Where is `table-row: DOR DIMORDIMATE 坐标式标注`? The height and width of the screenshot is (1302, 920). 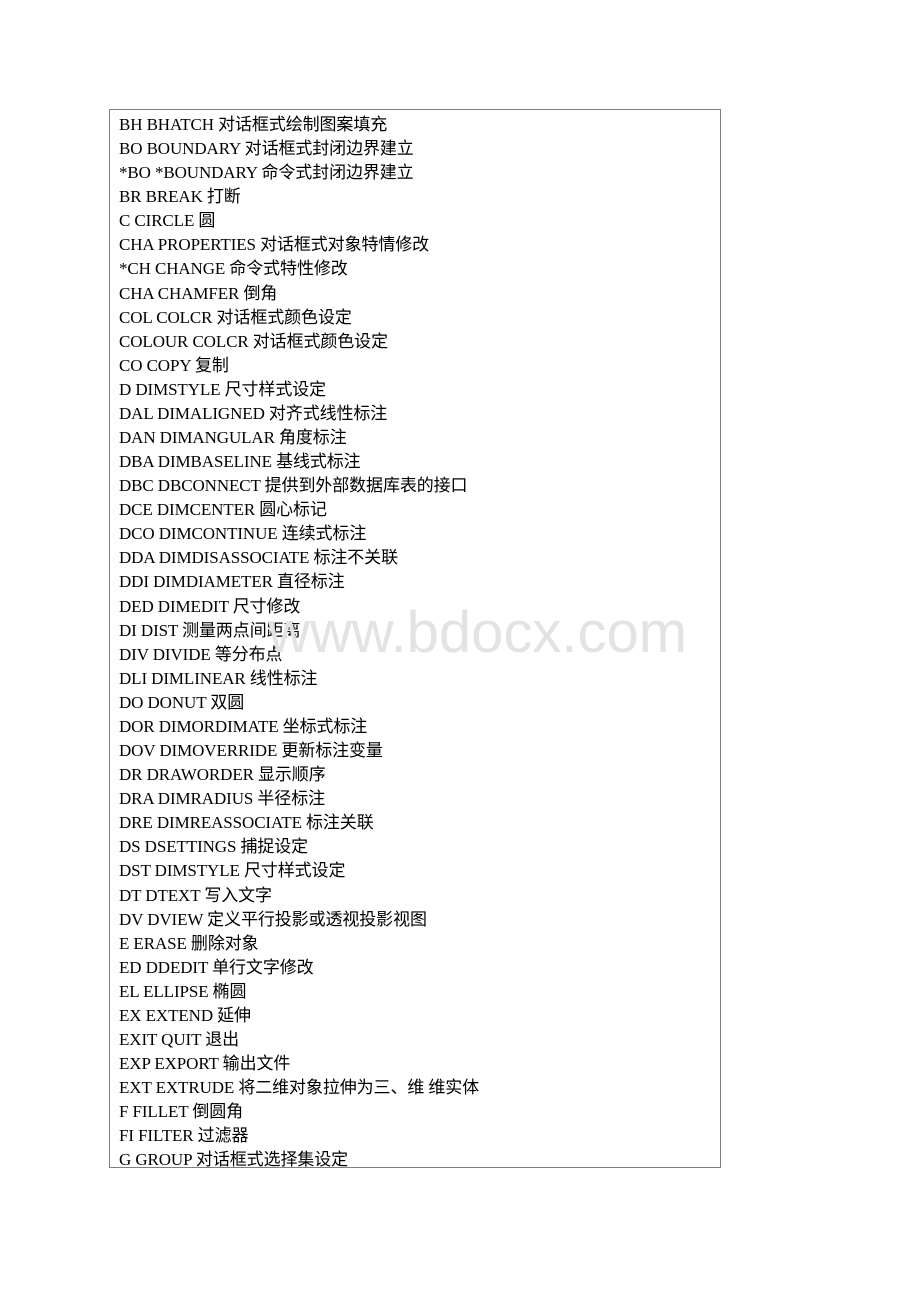
table-row: DOR DIMORDIMATE 坐标式标注 is located at coordinates (243, 726).